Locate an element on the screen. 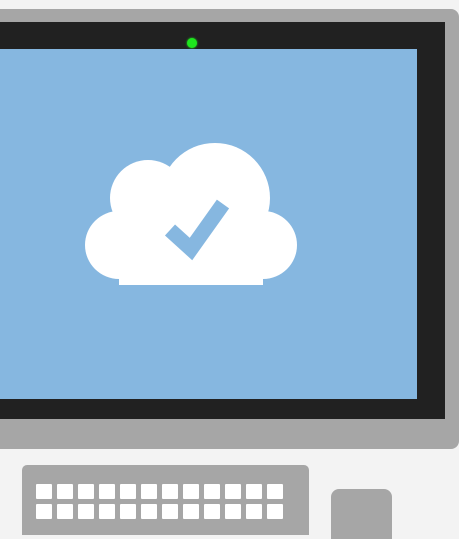 The width and height of the screenshot is (459, 539). webcam-led is located at coordinates (192, 43).